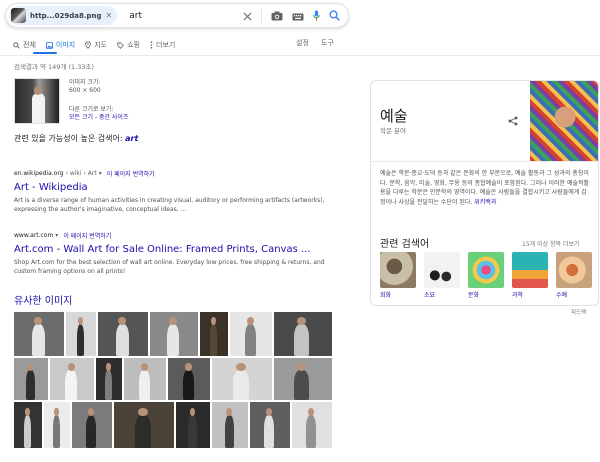 Image resolution: width=600 pixels, height=462 pixels. What do you see at coordinates (151, 45) in the screenshot?
I see `more-vert-icon` at bounding box center [151, 45].